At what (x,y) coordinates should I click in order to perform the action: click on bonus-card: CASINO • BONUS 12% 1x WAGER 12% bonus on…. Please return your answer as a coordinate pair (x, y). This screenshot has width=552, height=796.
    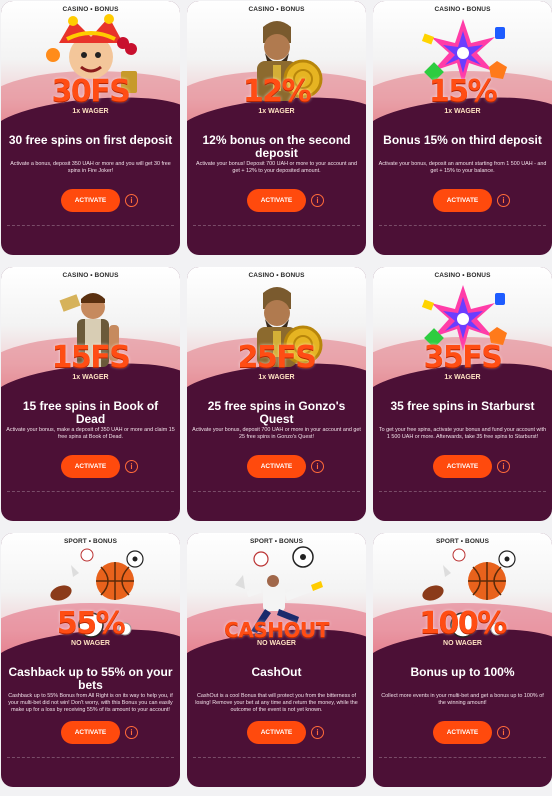
    Looking at the image, I should click on (276, 128).